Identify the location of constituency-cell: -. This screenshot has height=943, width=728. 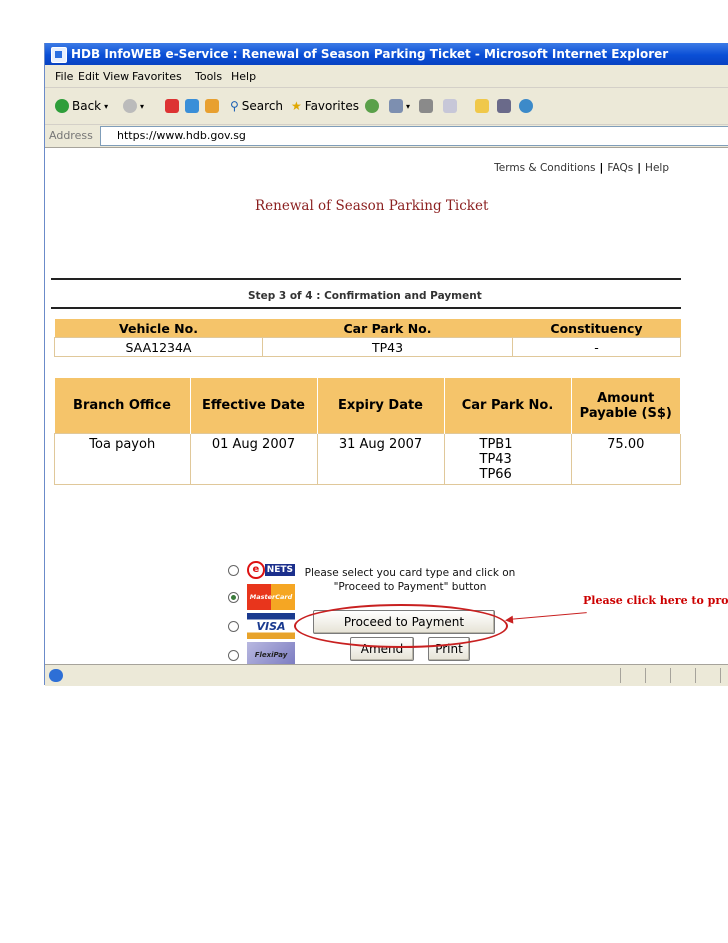
(596, 347).